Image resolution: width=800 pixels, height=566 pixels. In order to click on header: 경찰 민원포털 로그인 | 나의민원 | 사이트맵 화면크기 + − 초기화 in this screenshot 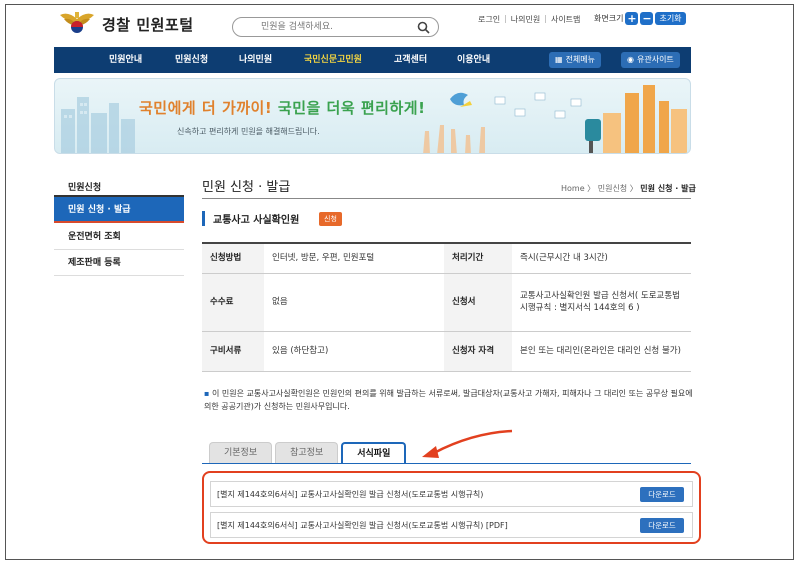, I will do `click(399, 24)`.